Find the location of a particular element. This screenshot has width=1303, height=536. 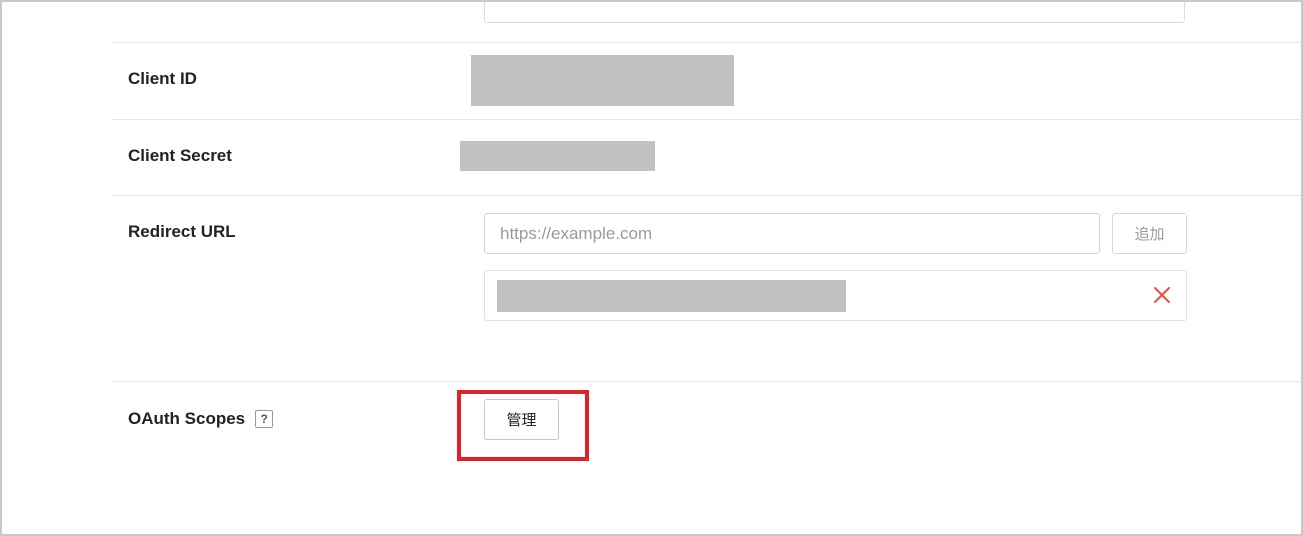

client-id-label: Client ID is located at coordinates (162, 79).